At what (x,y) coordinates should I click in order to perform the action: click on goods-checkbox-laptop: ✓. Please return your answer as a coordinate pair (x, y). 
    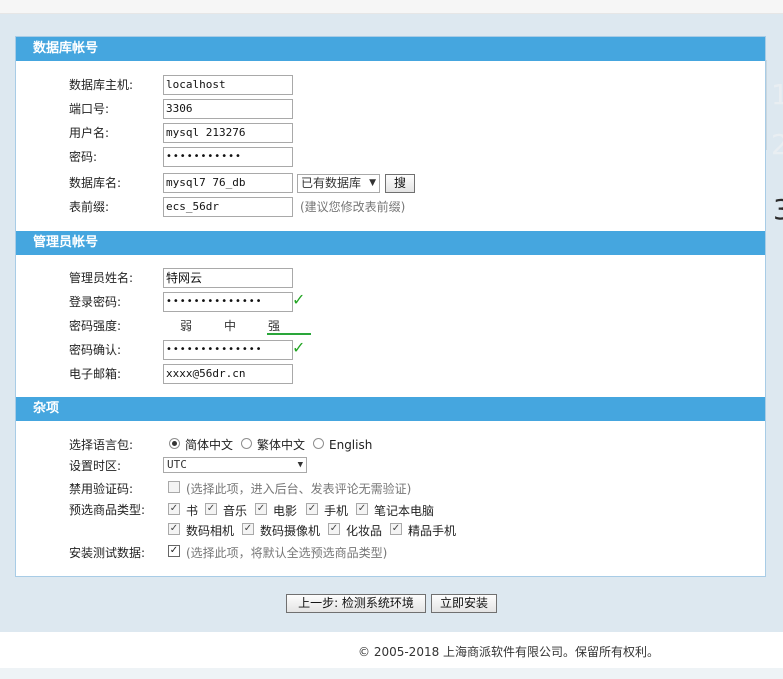
    Looking at the image, I should click on (362, 509).